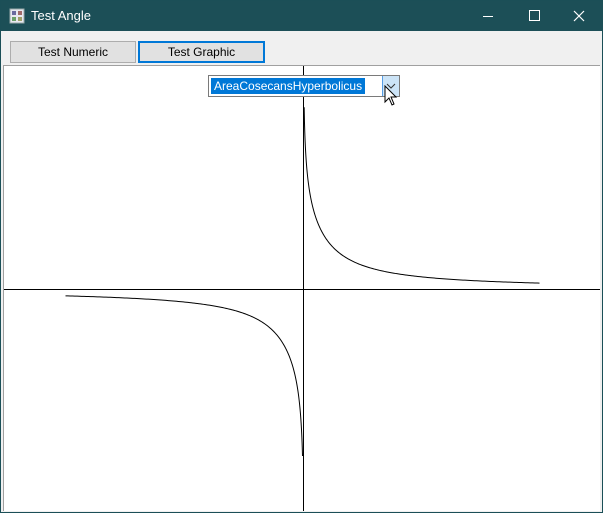 This screenshot has height=513, width=603. I want to click on close-icon, so click(579, 16).